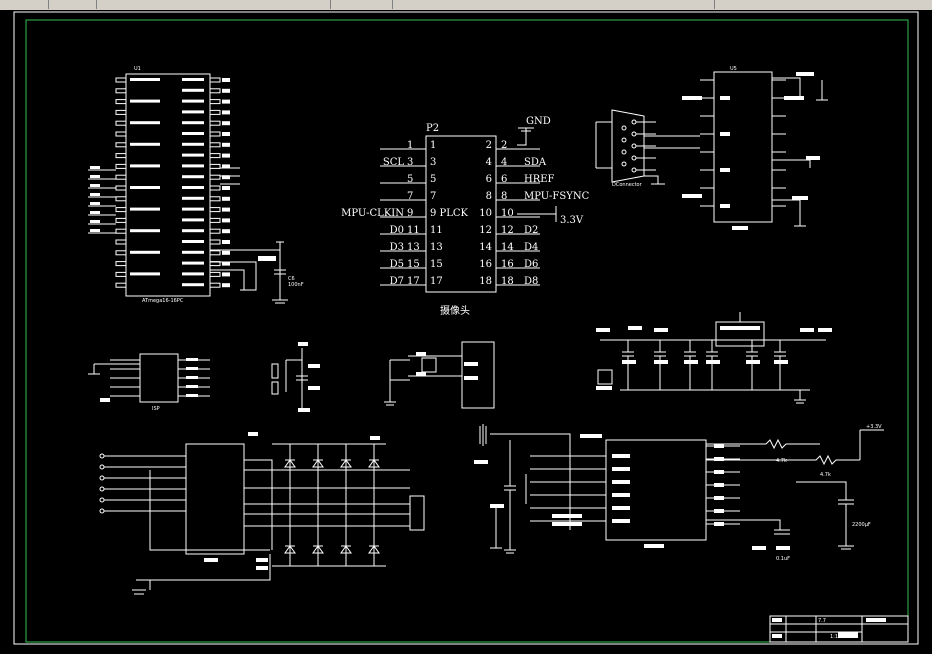 Image resolution: width=932 pixels, height=654 pixels. Describe the element at coordinates (397, 230) in the screenshot. I see `camera-left-signal: D0` at that location.